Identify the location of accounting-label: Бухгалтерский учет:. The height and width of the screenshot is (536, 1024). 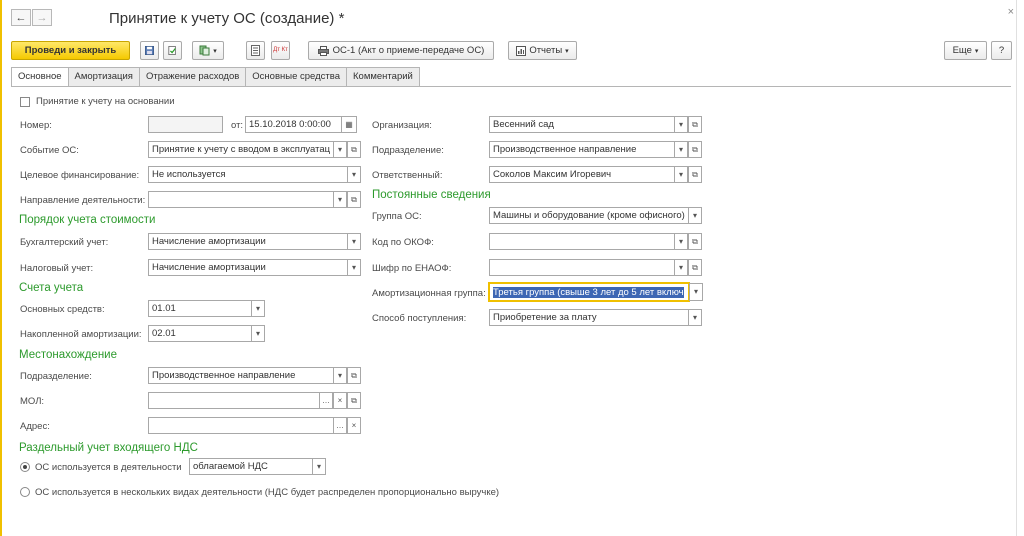
(64, 242).